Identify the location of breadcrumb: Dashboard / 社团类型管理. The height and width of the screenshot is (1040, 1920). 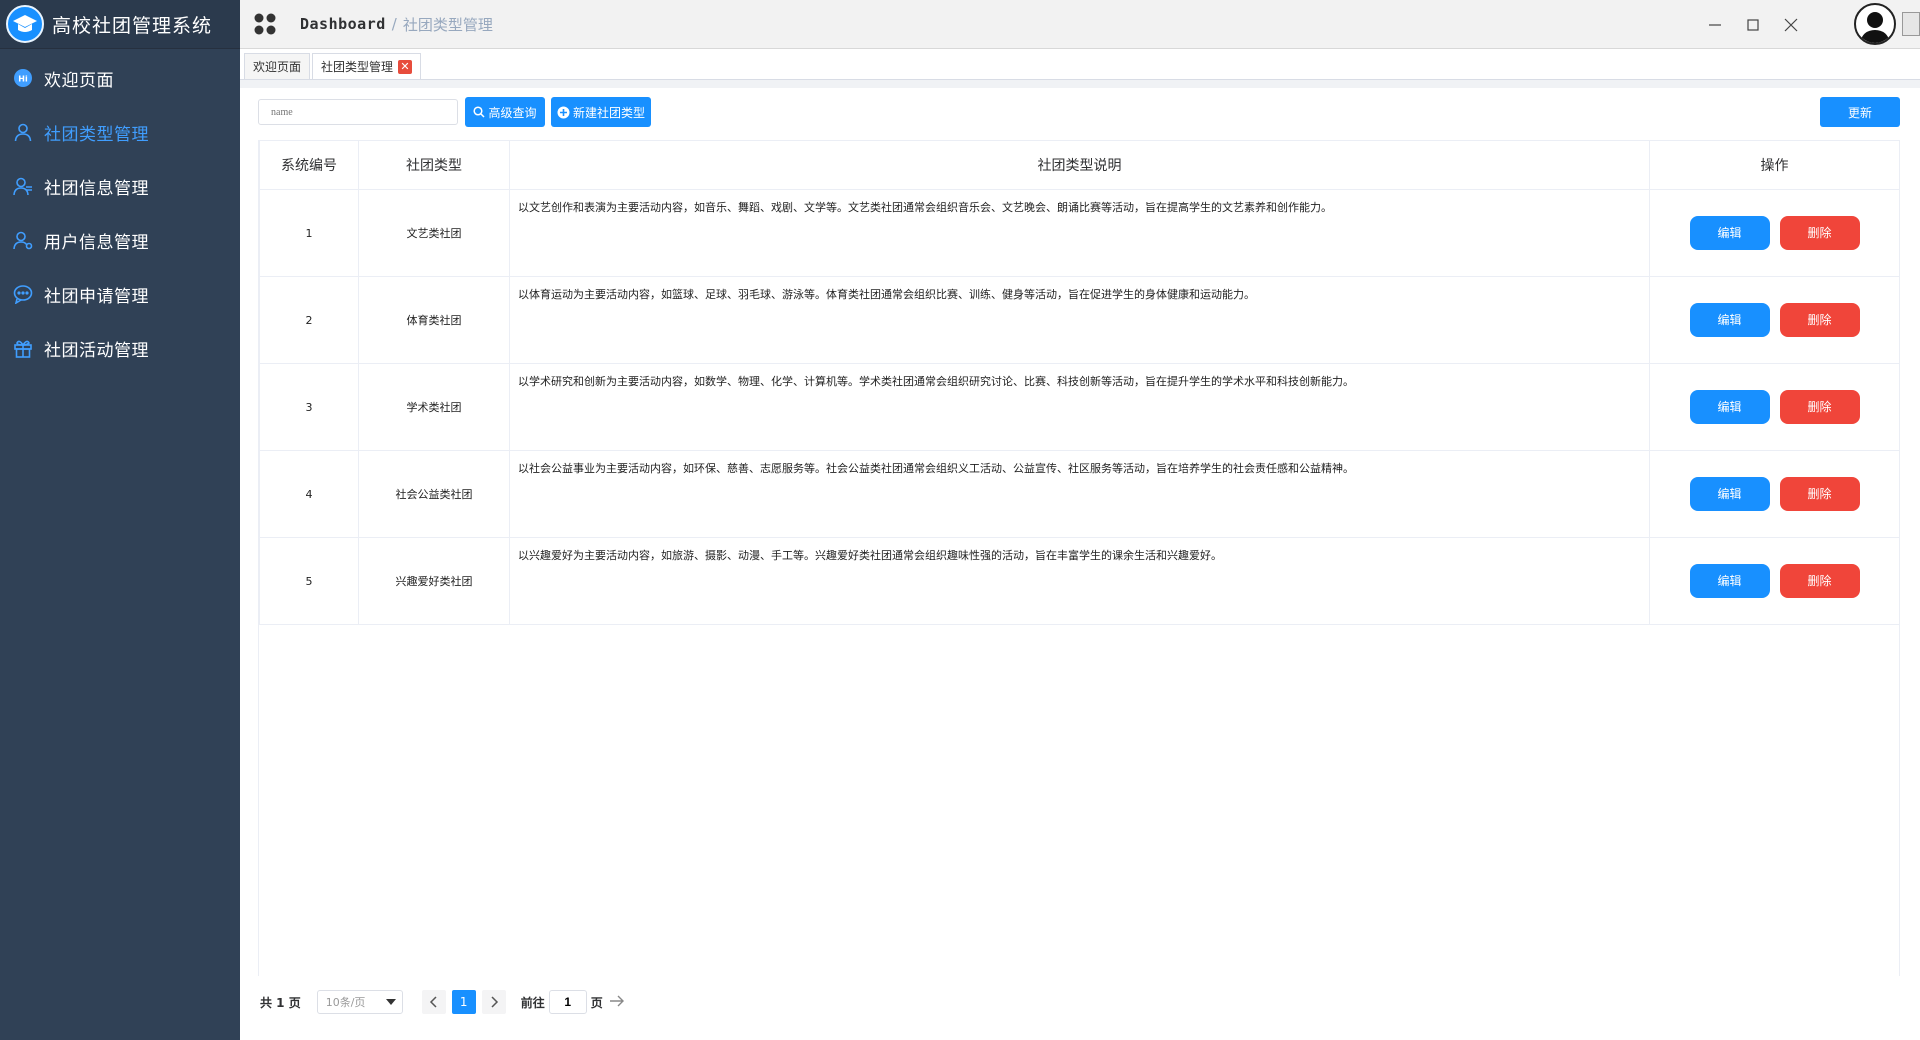
(396, 24).